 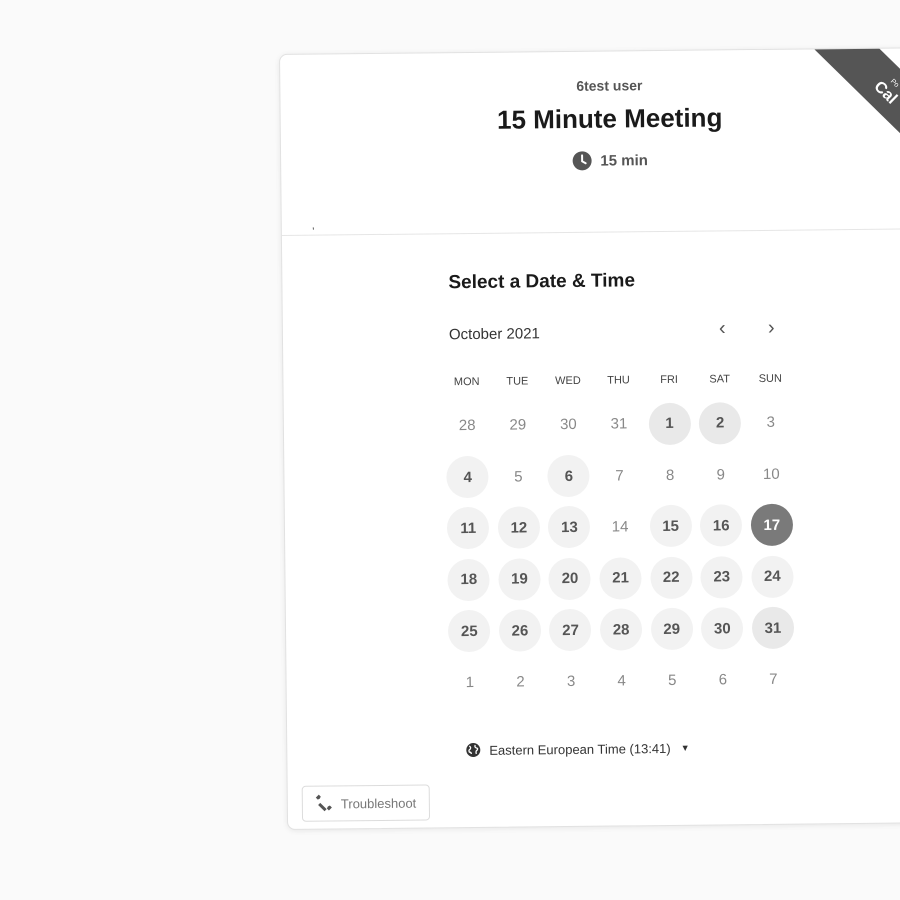 I want to click on available-day: 18, so click(x=469, y=580).